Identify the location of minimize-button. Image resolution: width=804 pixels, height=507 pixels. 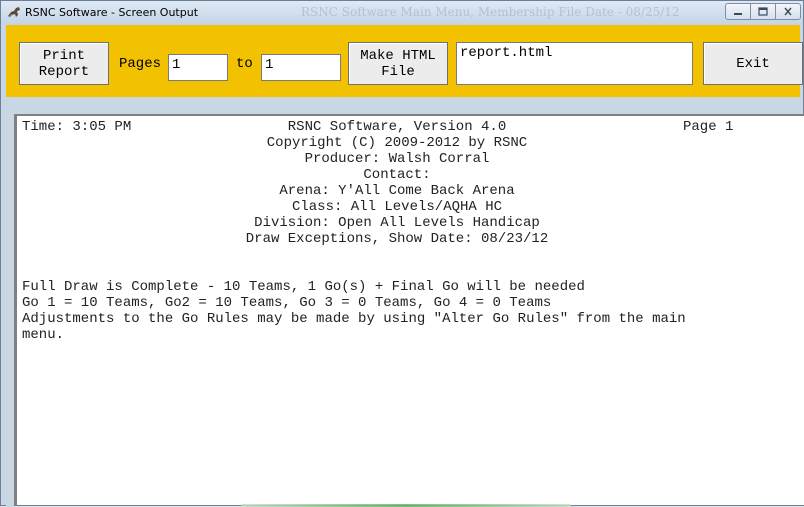
(738, 11).